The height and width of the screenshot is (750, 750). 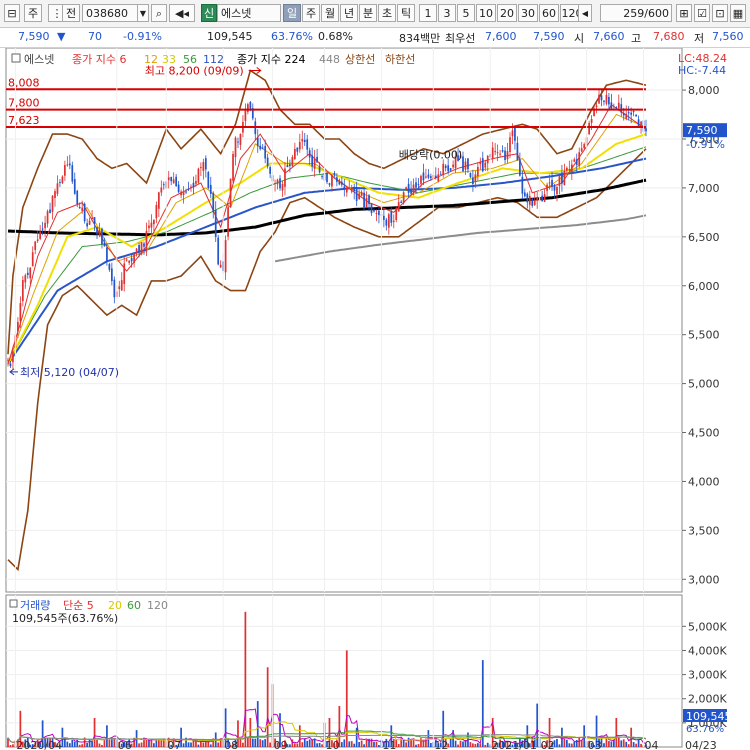 I want to click on interval-tab: 60, so click(x=549, y=13).